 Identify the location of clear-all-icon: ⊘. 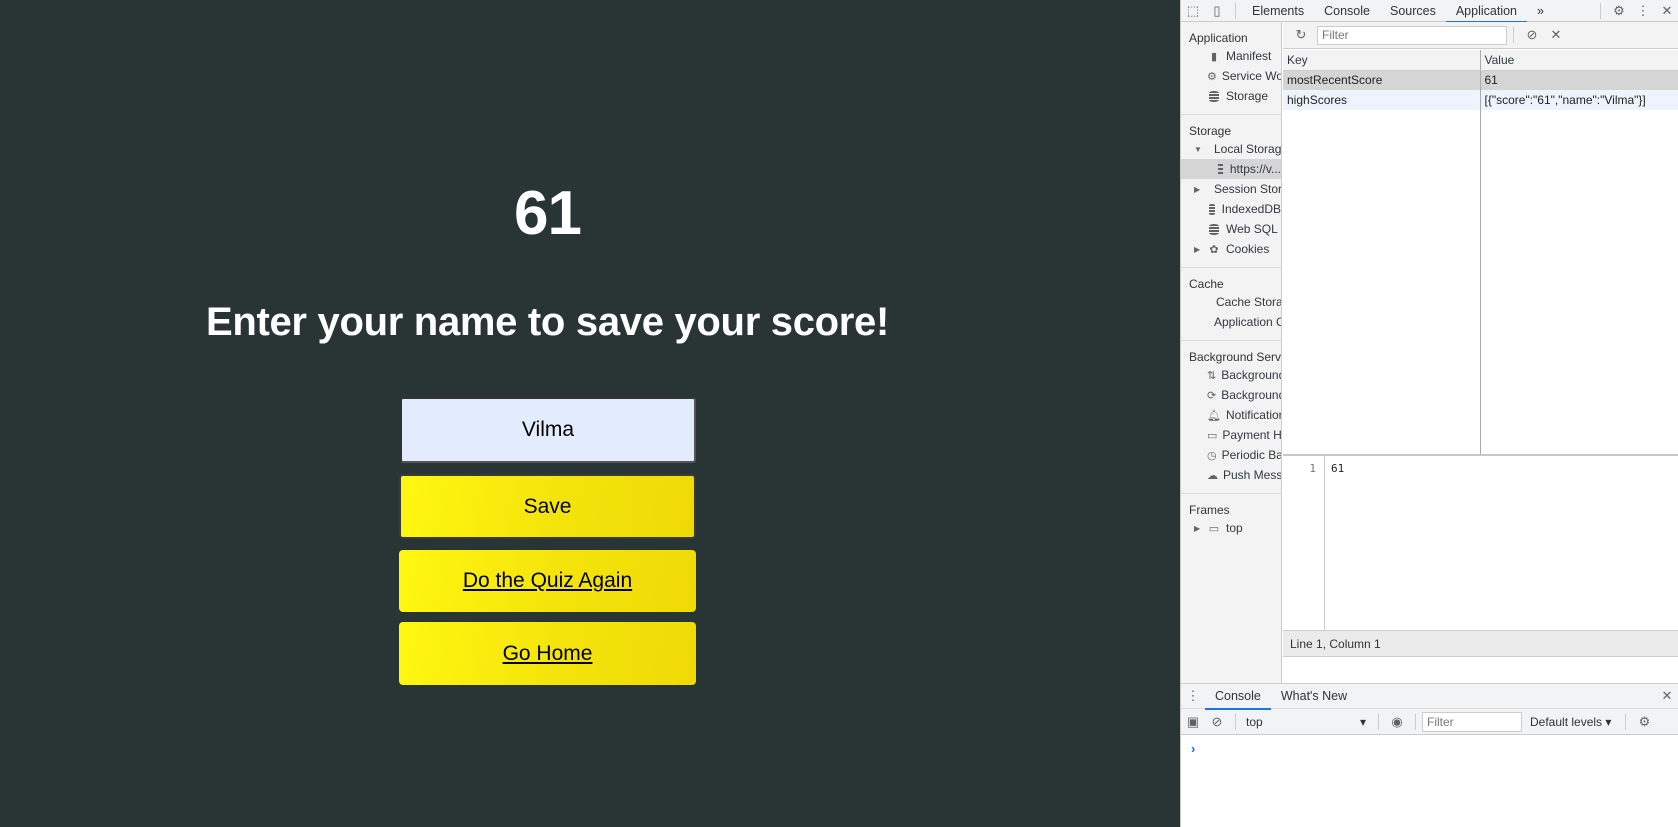
(1532, 35).